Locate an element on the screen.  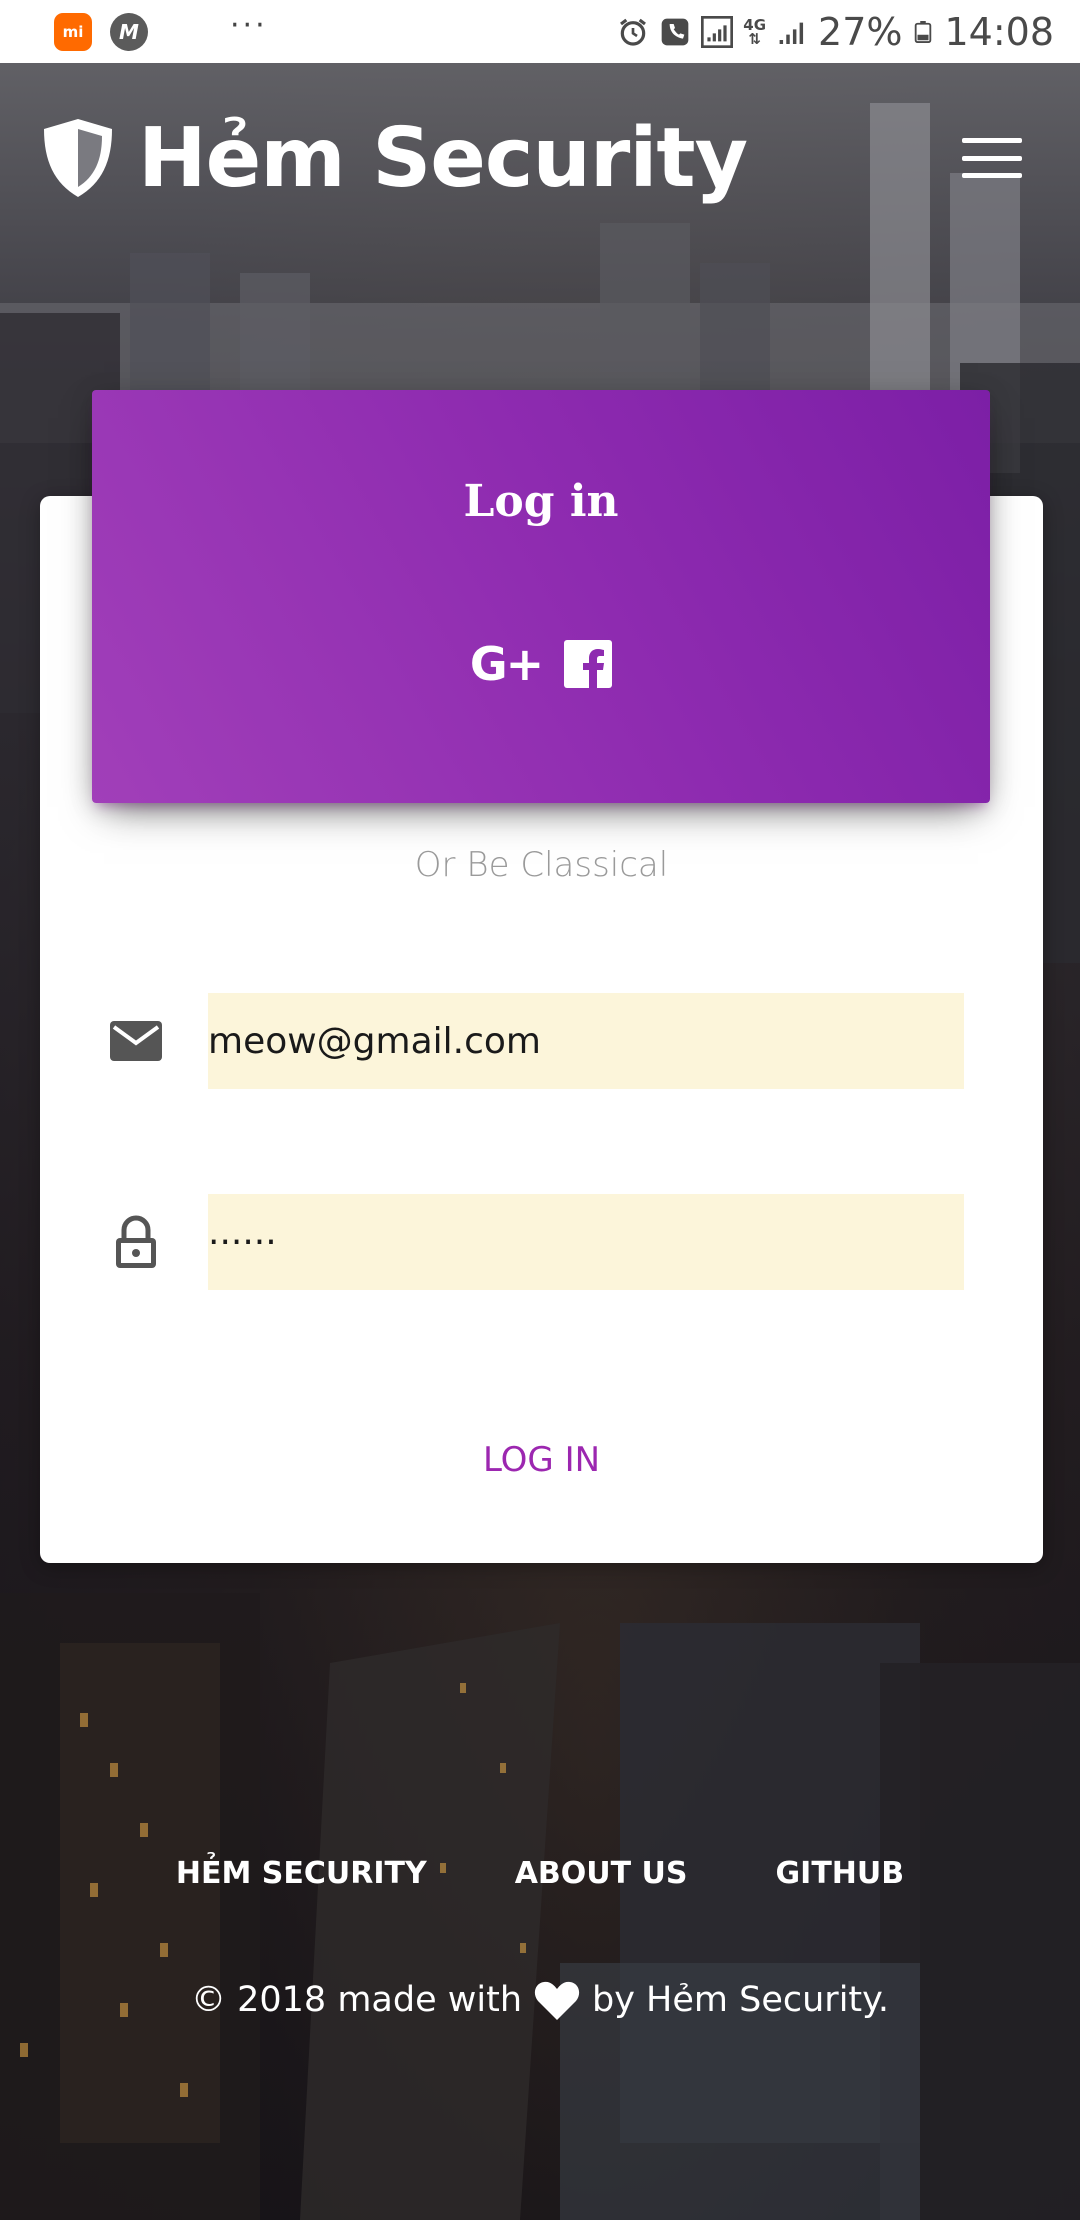
password-field is located at coordinates (536, 1242).